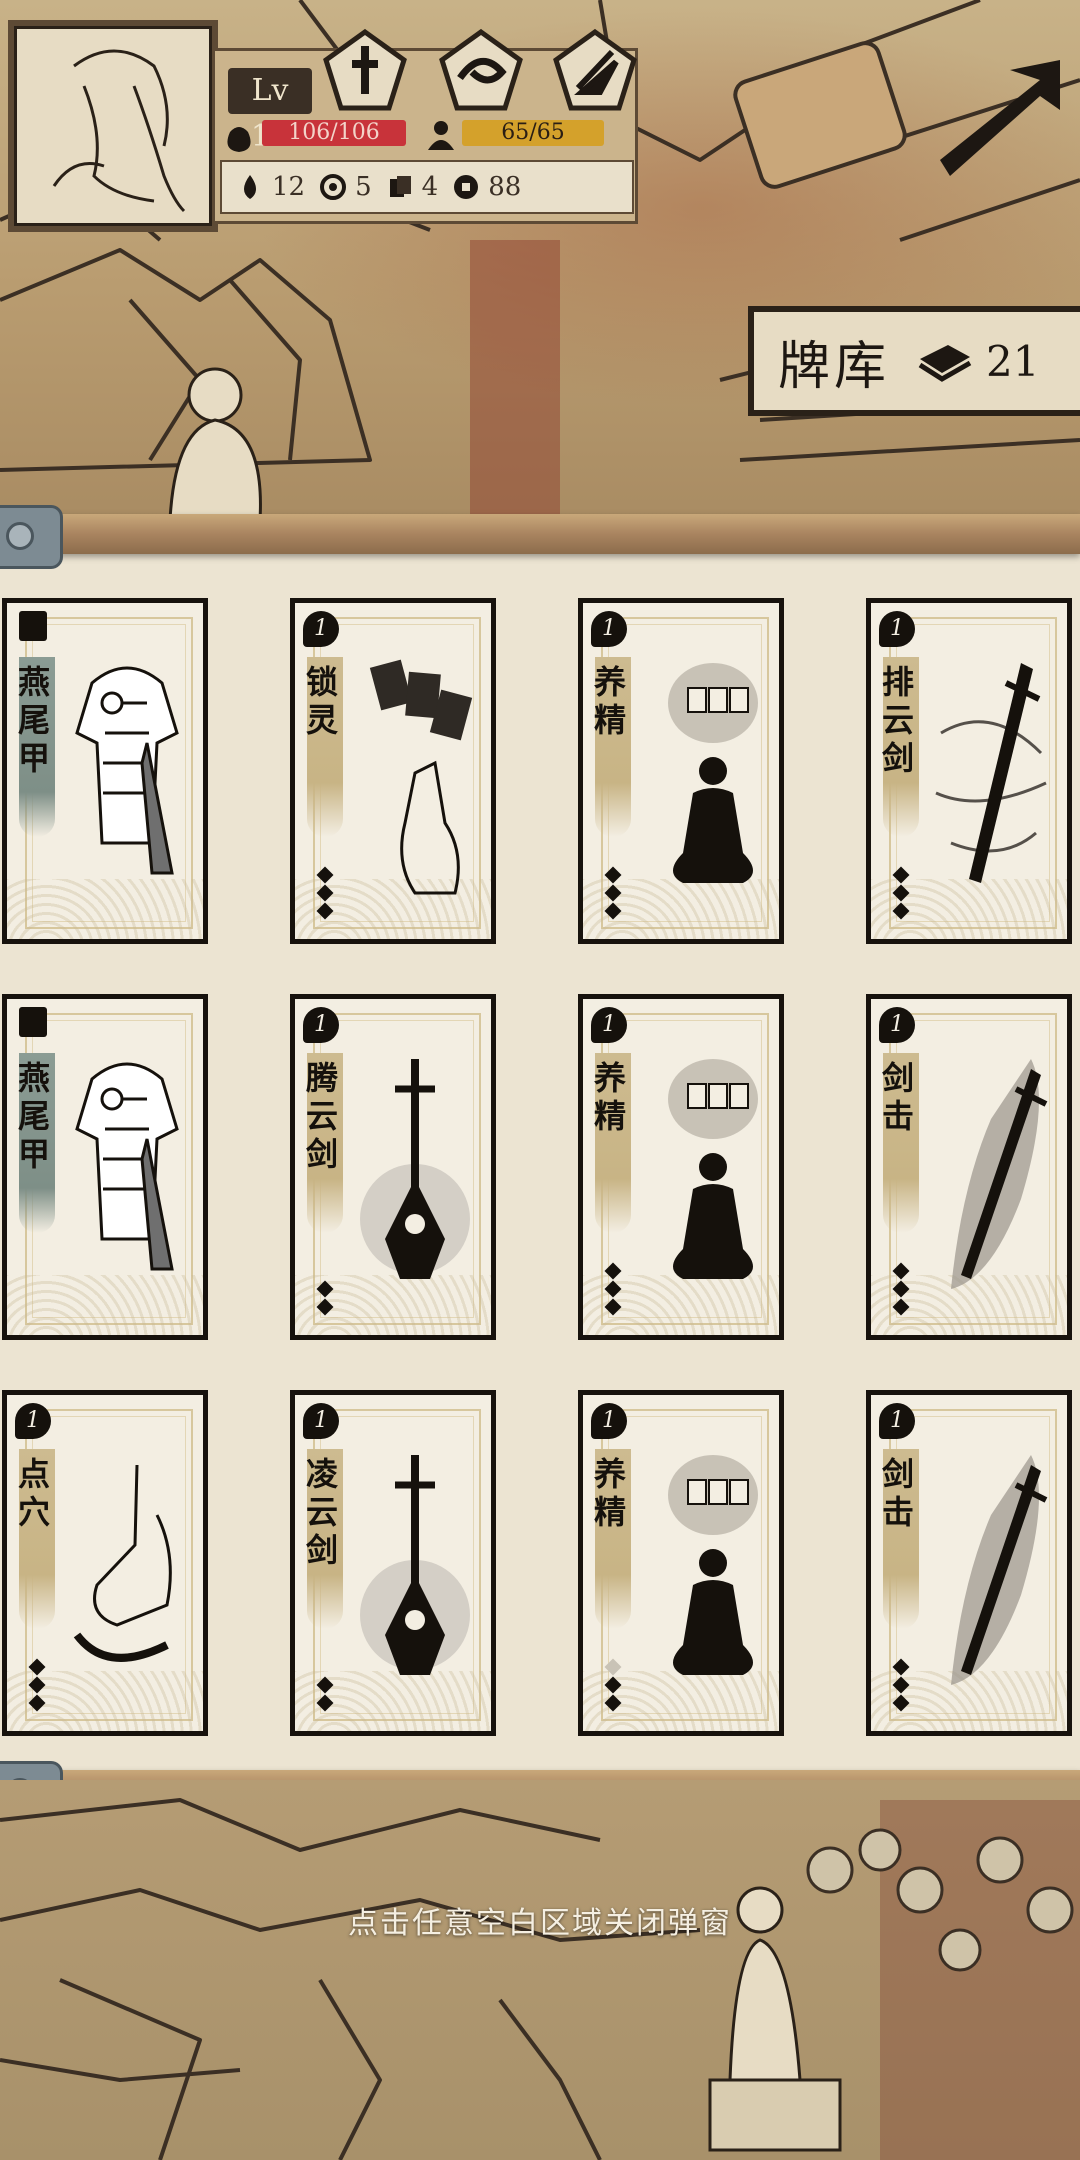 The image size is (1080, 2160). What do you see at coordinates (486, 187) in the screenshot?
I see `stat-coin: 88` at bounding box center [486, 187].